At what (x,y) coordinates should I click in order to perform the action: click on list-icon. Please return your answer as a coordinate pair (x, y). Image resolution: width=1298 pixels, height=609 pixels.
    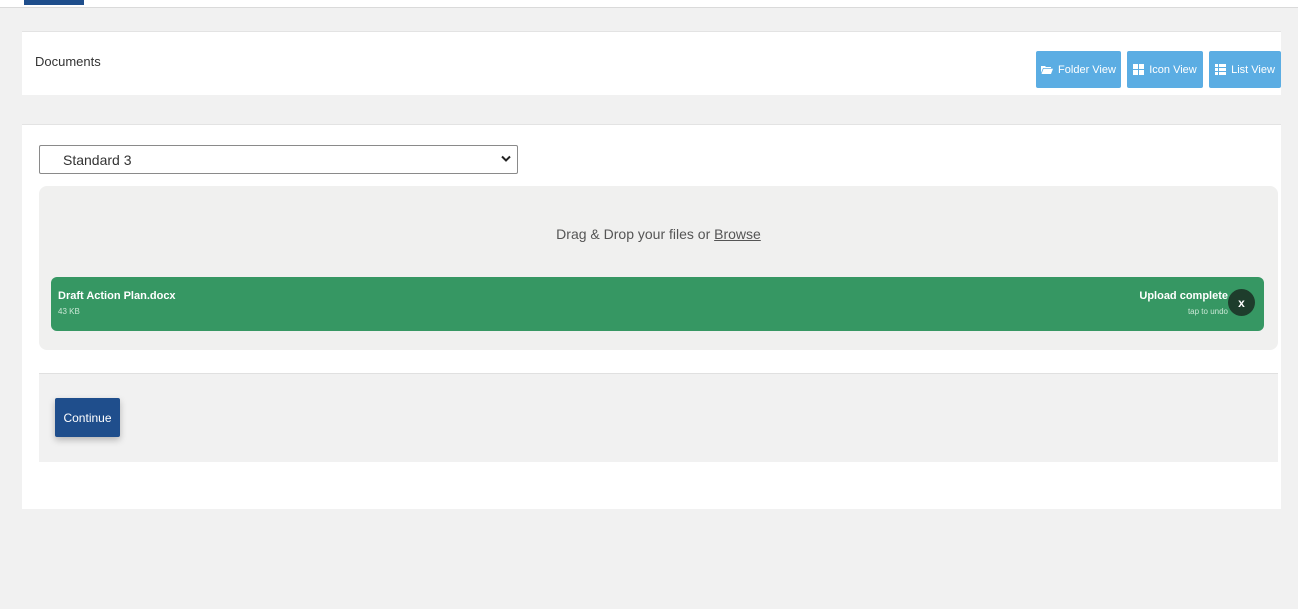
    Looking at the image, I should click on (1221, 69).